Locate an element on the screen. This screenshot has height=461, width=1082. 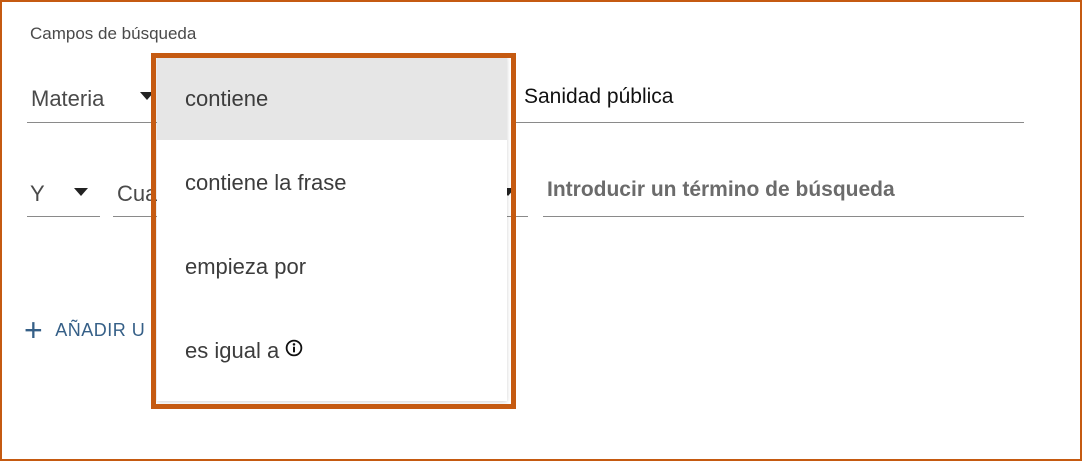
search-input is located at coordinates (782, 190).